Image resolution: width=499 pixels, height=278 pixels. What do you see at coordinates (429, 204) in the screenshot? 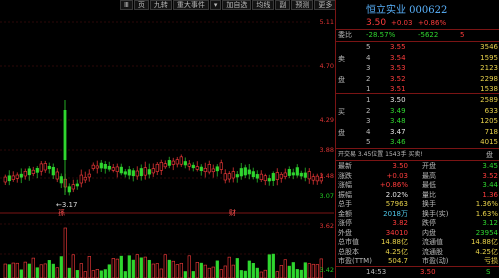
I see `stat-label: 换手` at bounding box center [429, 204].